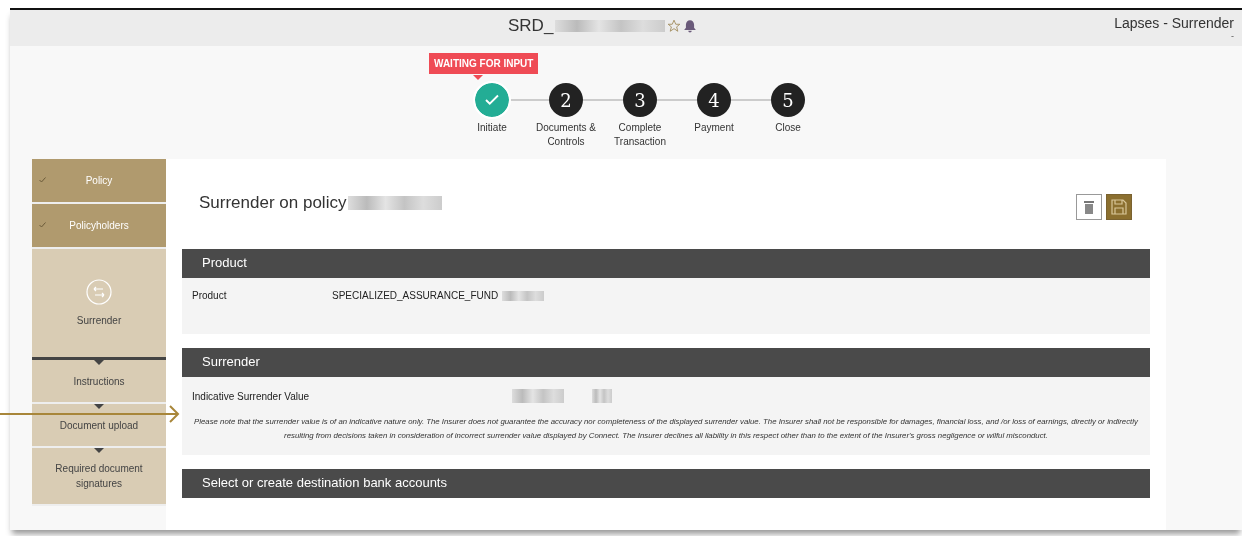 The image size is (1242, 536). What do you see at coordinates (640, 100) in the screenshot?
I see `step-circle: 3` at bounding box center [640, 100].